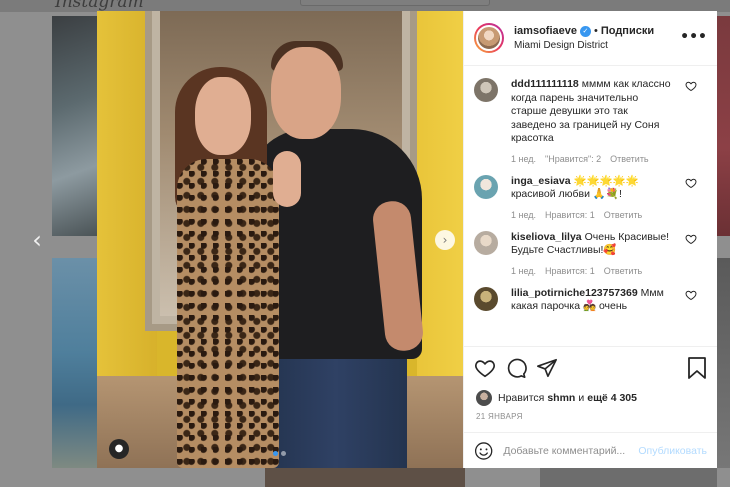 The image size is (730, 487). Describe the element at coordinates (545, 84) in the screenshot. I see `commenter-username: ddd111111118` at that location.